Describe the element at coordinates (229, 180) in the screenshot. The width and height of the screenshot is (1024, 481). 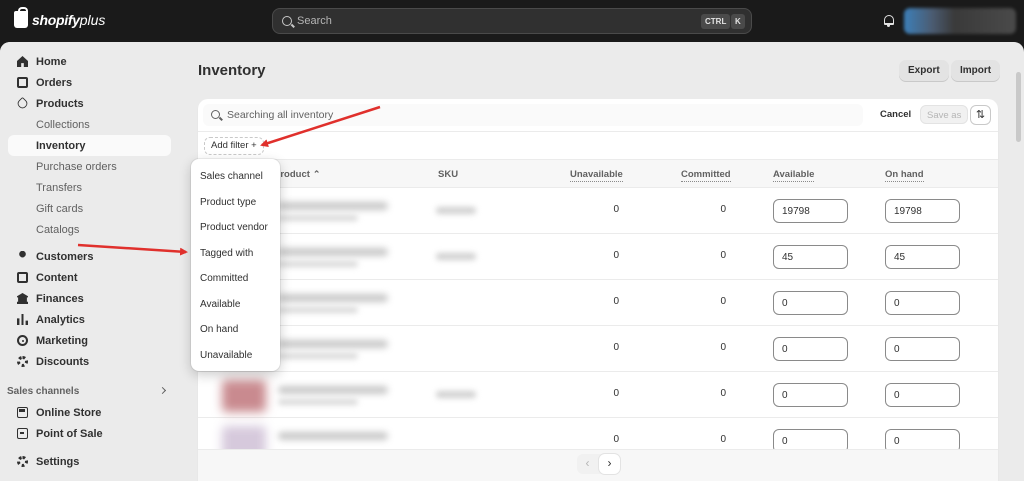
I see `annotation-arrows` at that location.